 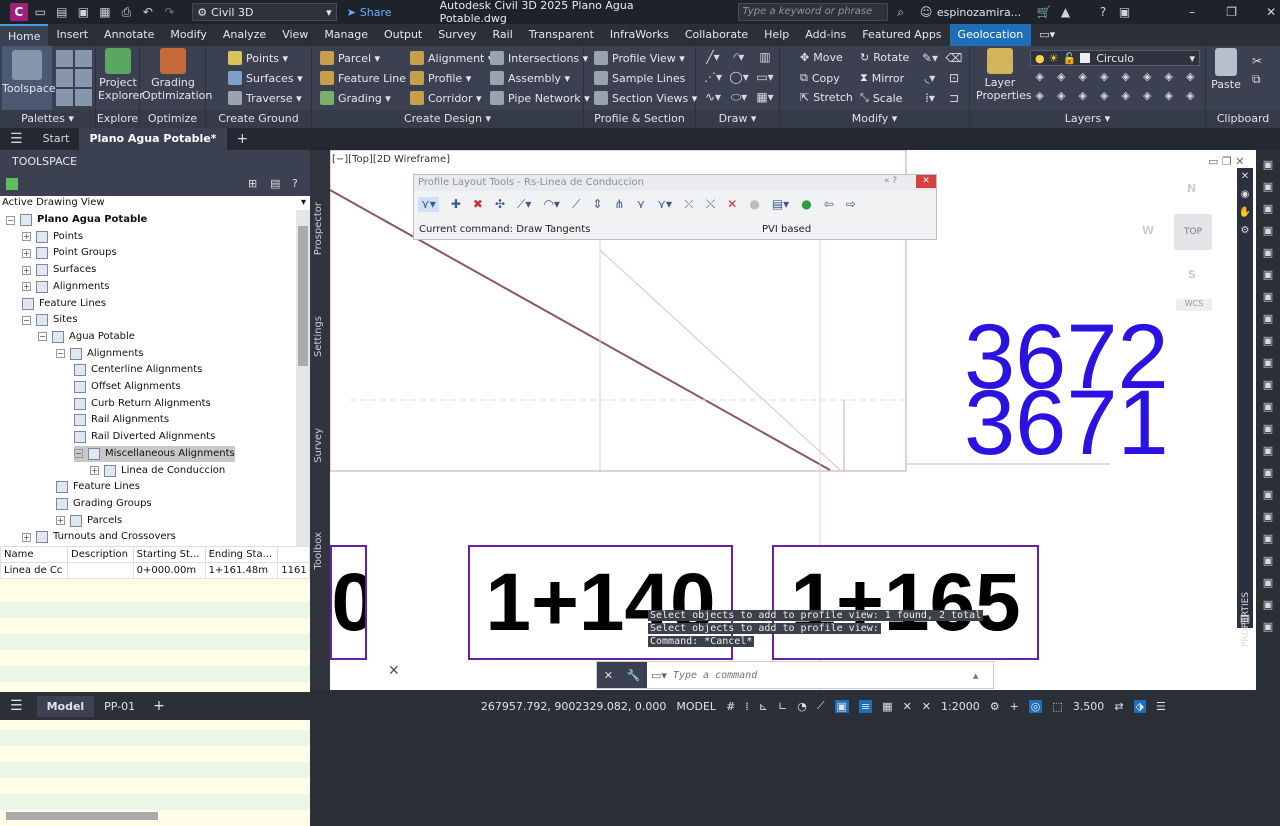 What do you see at coordinates (188, 35) in the screenshot?
I see `tab-modify: Modify` at bounding box center [188, 35].